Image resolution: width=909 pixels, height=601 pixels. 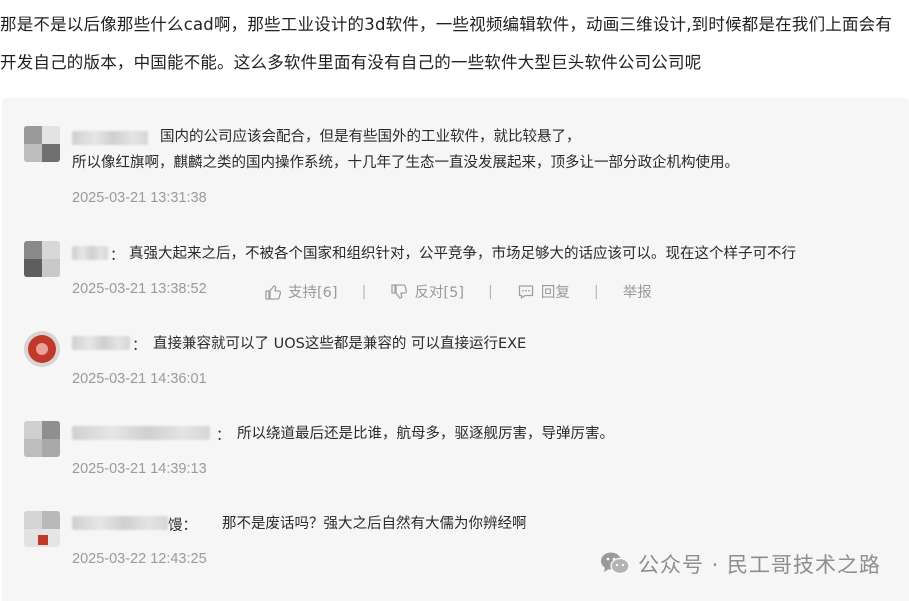 I want to click on watermark: 公众号 · 民工哥技术之路, so click(x=740, y=564).